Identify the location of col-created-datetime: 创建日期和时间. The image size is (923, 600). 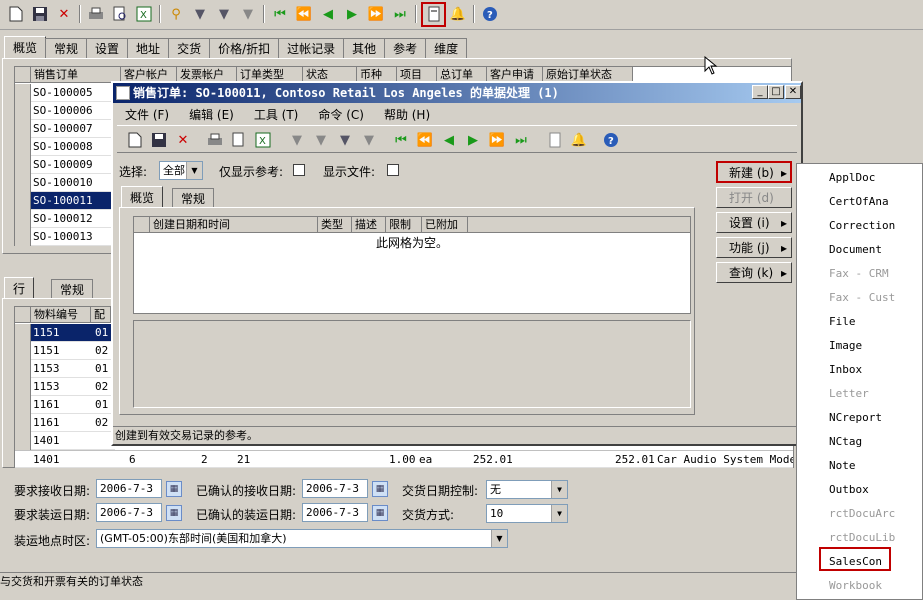
(234, 225).